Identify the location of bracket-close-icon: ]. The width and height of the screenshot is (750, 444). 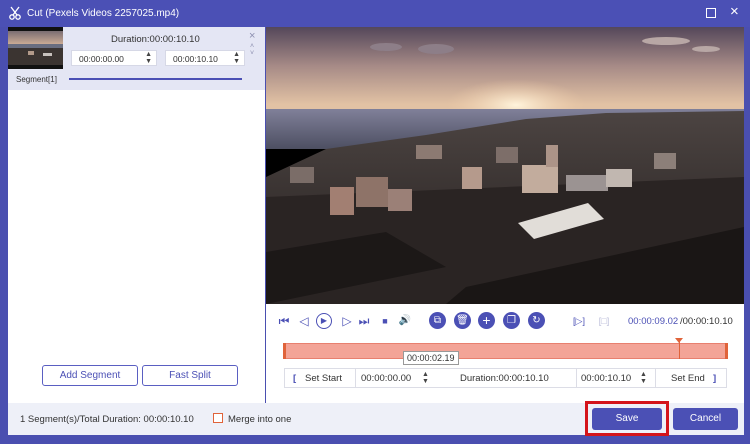
(715, 378).